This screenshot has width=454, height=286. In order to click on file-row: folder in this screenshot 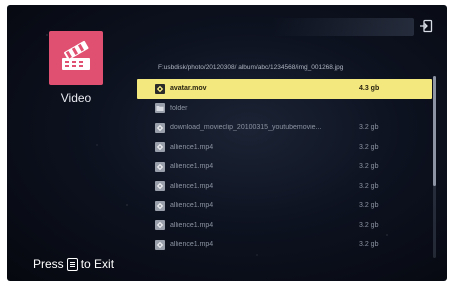, I will do `click(284, 109)`.